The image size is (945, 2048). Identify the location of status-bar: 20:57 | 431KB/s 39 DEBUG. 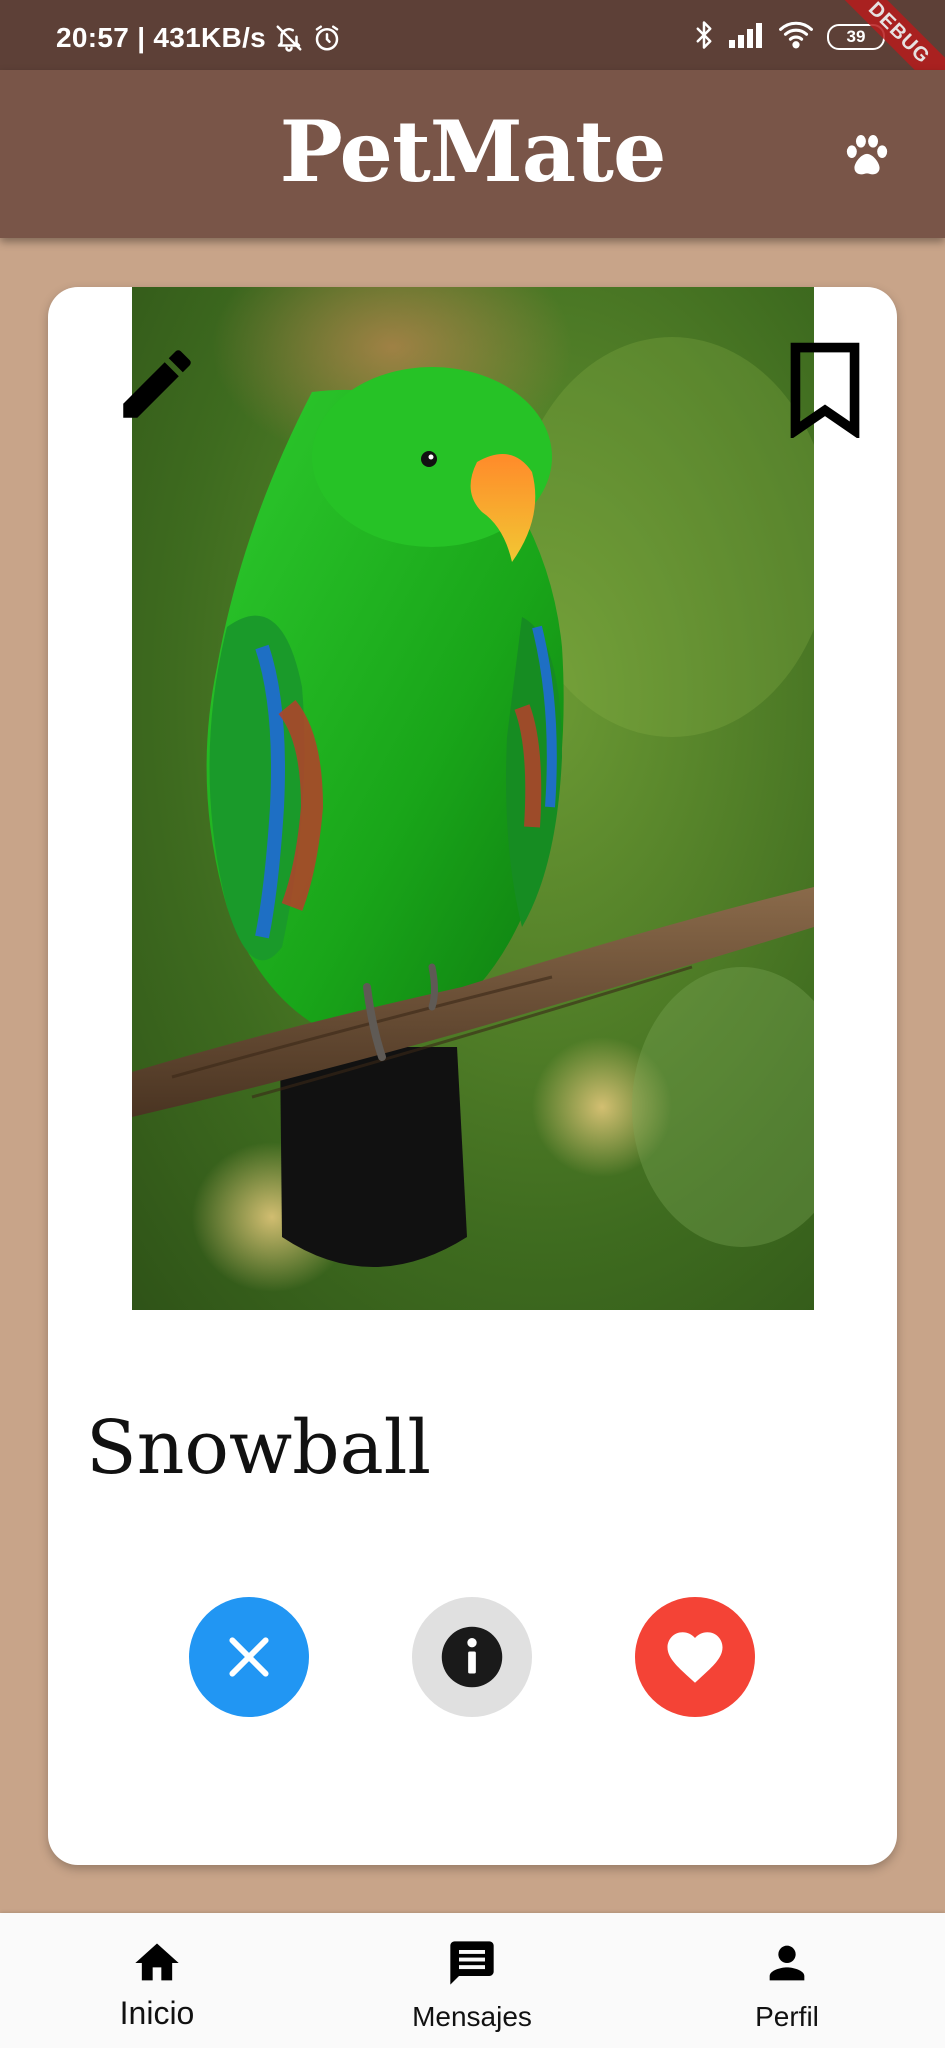
(472, 54).